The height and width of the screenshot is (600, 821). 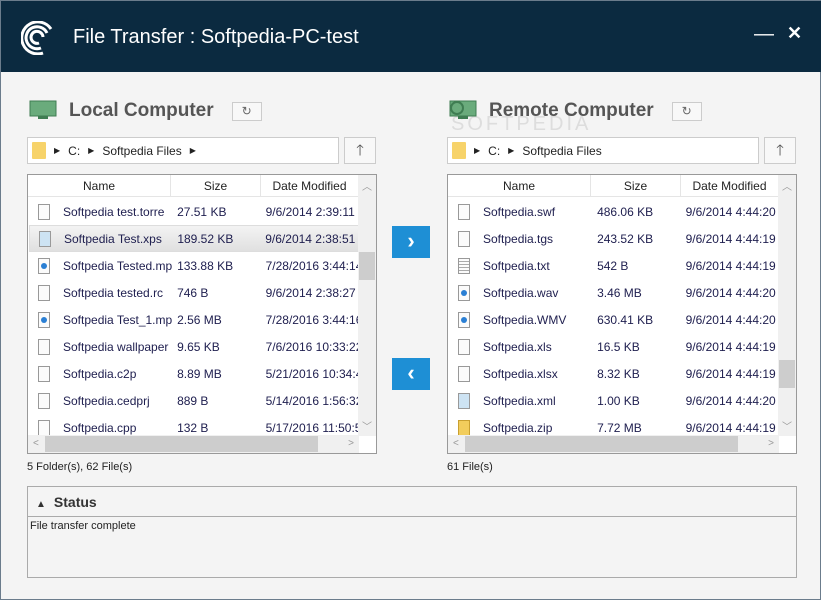 I want to click on file-date: 5/14/2016 1:56:32, so click(x=312, y=400).